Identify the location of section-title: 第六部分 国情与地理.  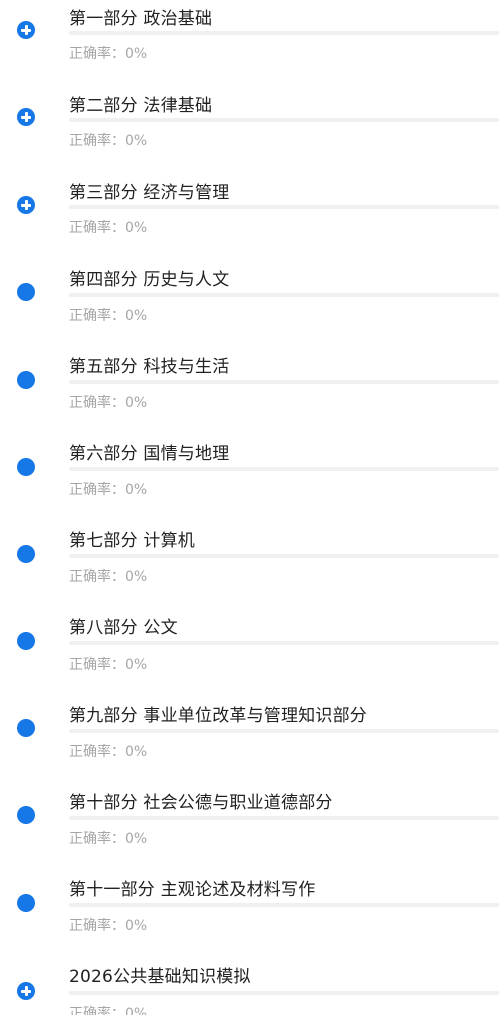
(149, 451).